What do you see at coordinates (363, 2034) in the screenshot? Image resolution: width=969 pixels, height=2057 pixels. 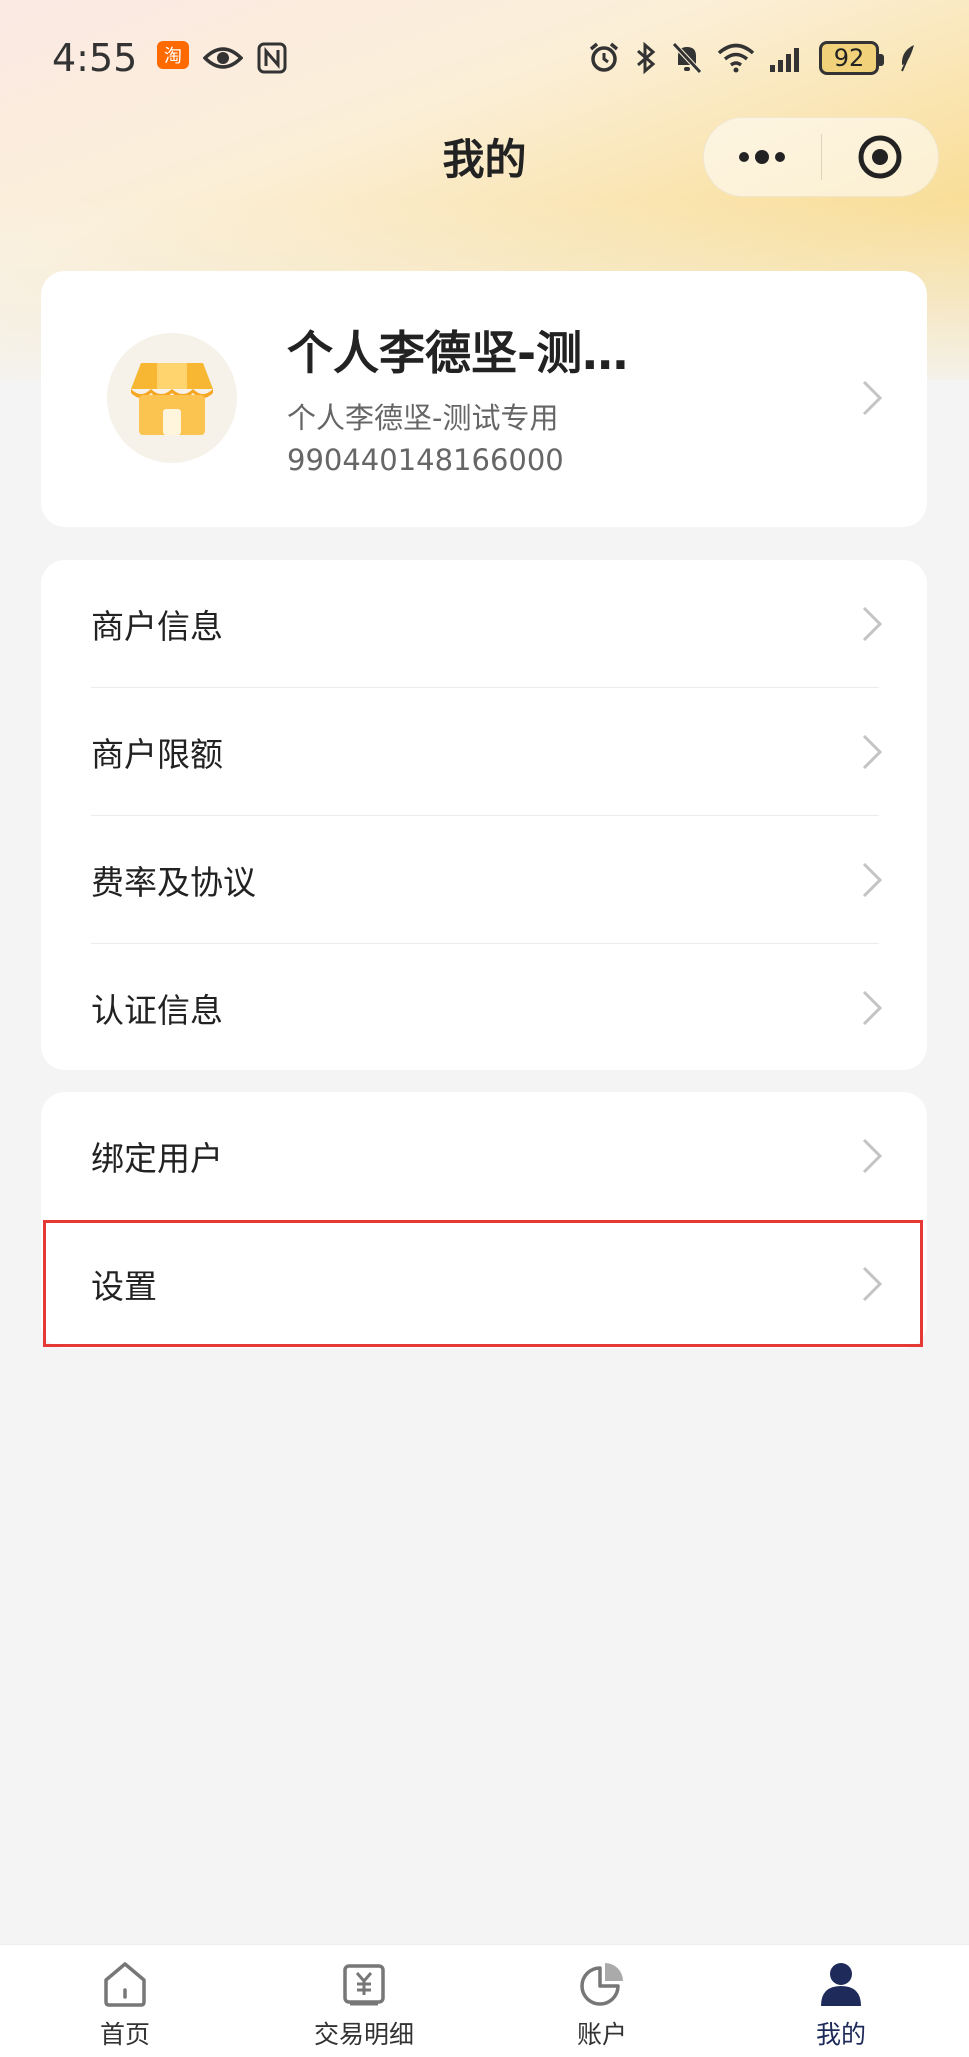 I see `tab-label: 交易明细` at bounding box center [363, 2034].